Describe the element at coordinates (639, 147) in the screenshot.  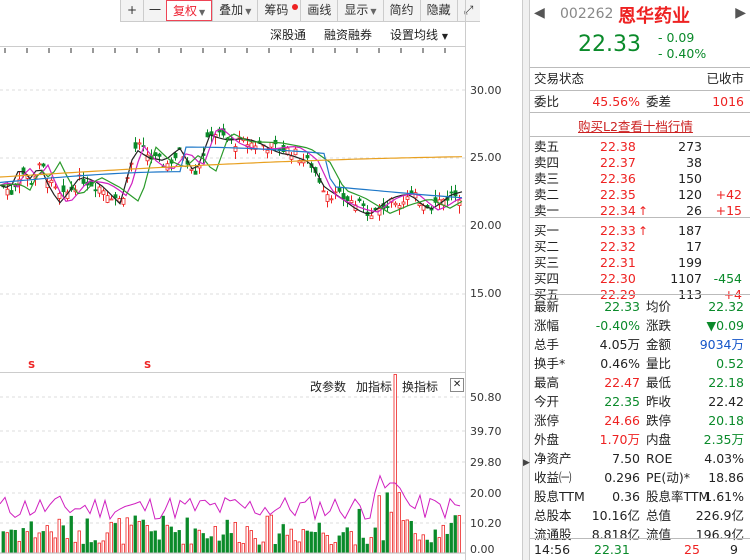
I see `ask-row: 卖五 22.38 273` at that location.